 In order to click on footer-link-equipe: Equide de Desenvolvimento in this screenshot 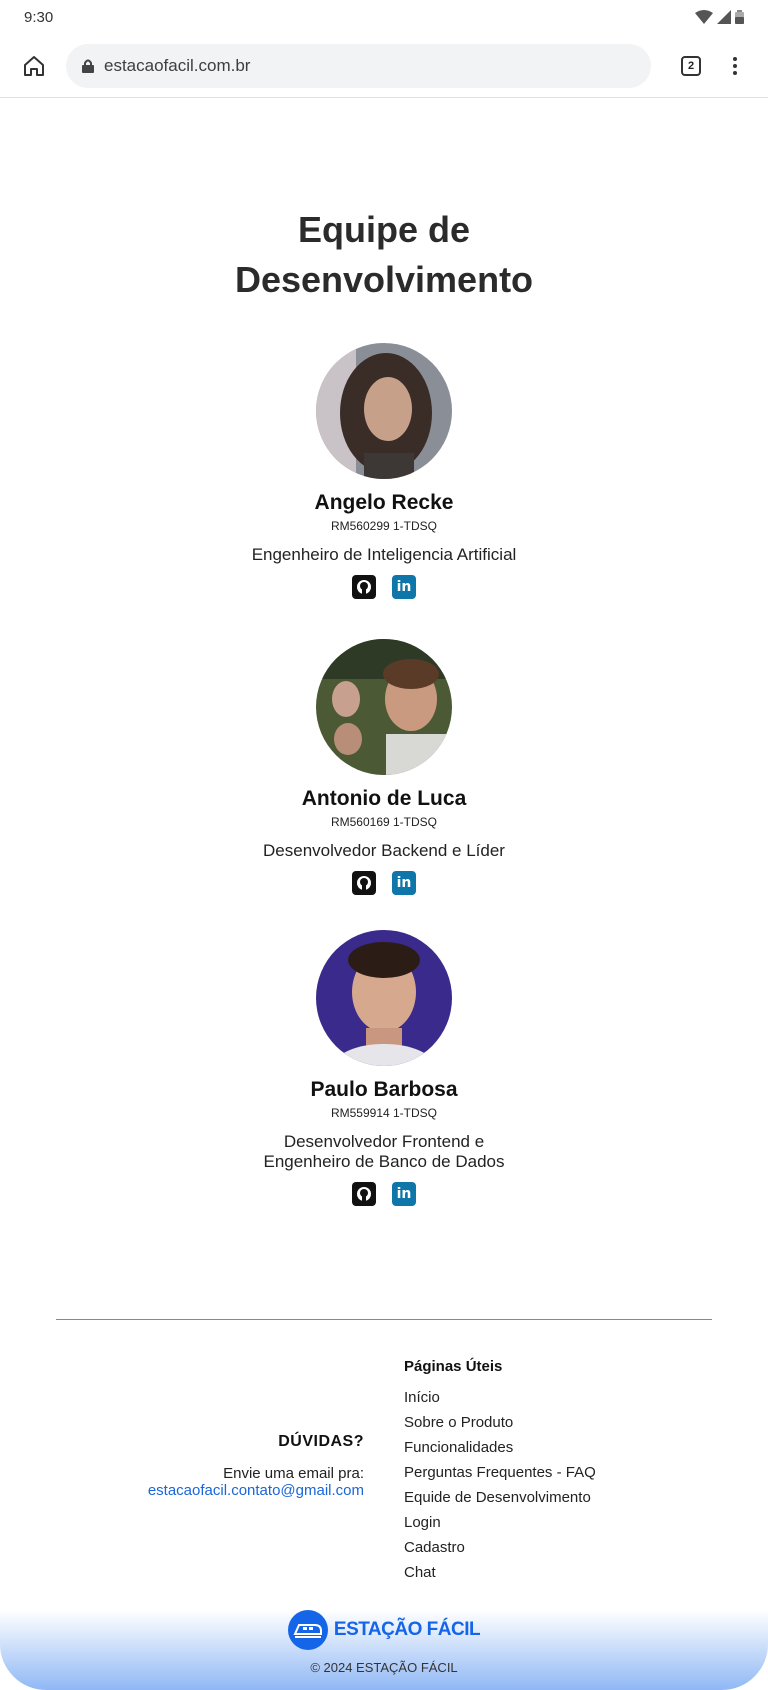, I will do `click(500, 1497)`.